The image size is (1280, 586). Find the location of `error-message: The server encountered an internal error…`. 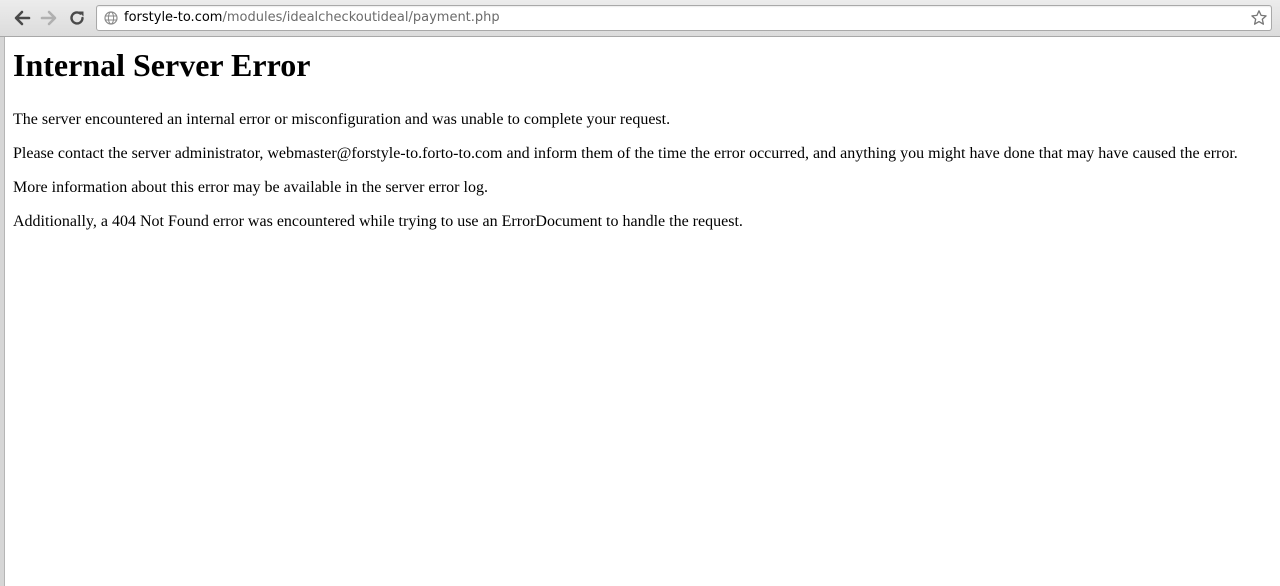

error-message: The server encountered an internal error… is located at coordinates (342, 119).